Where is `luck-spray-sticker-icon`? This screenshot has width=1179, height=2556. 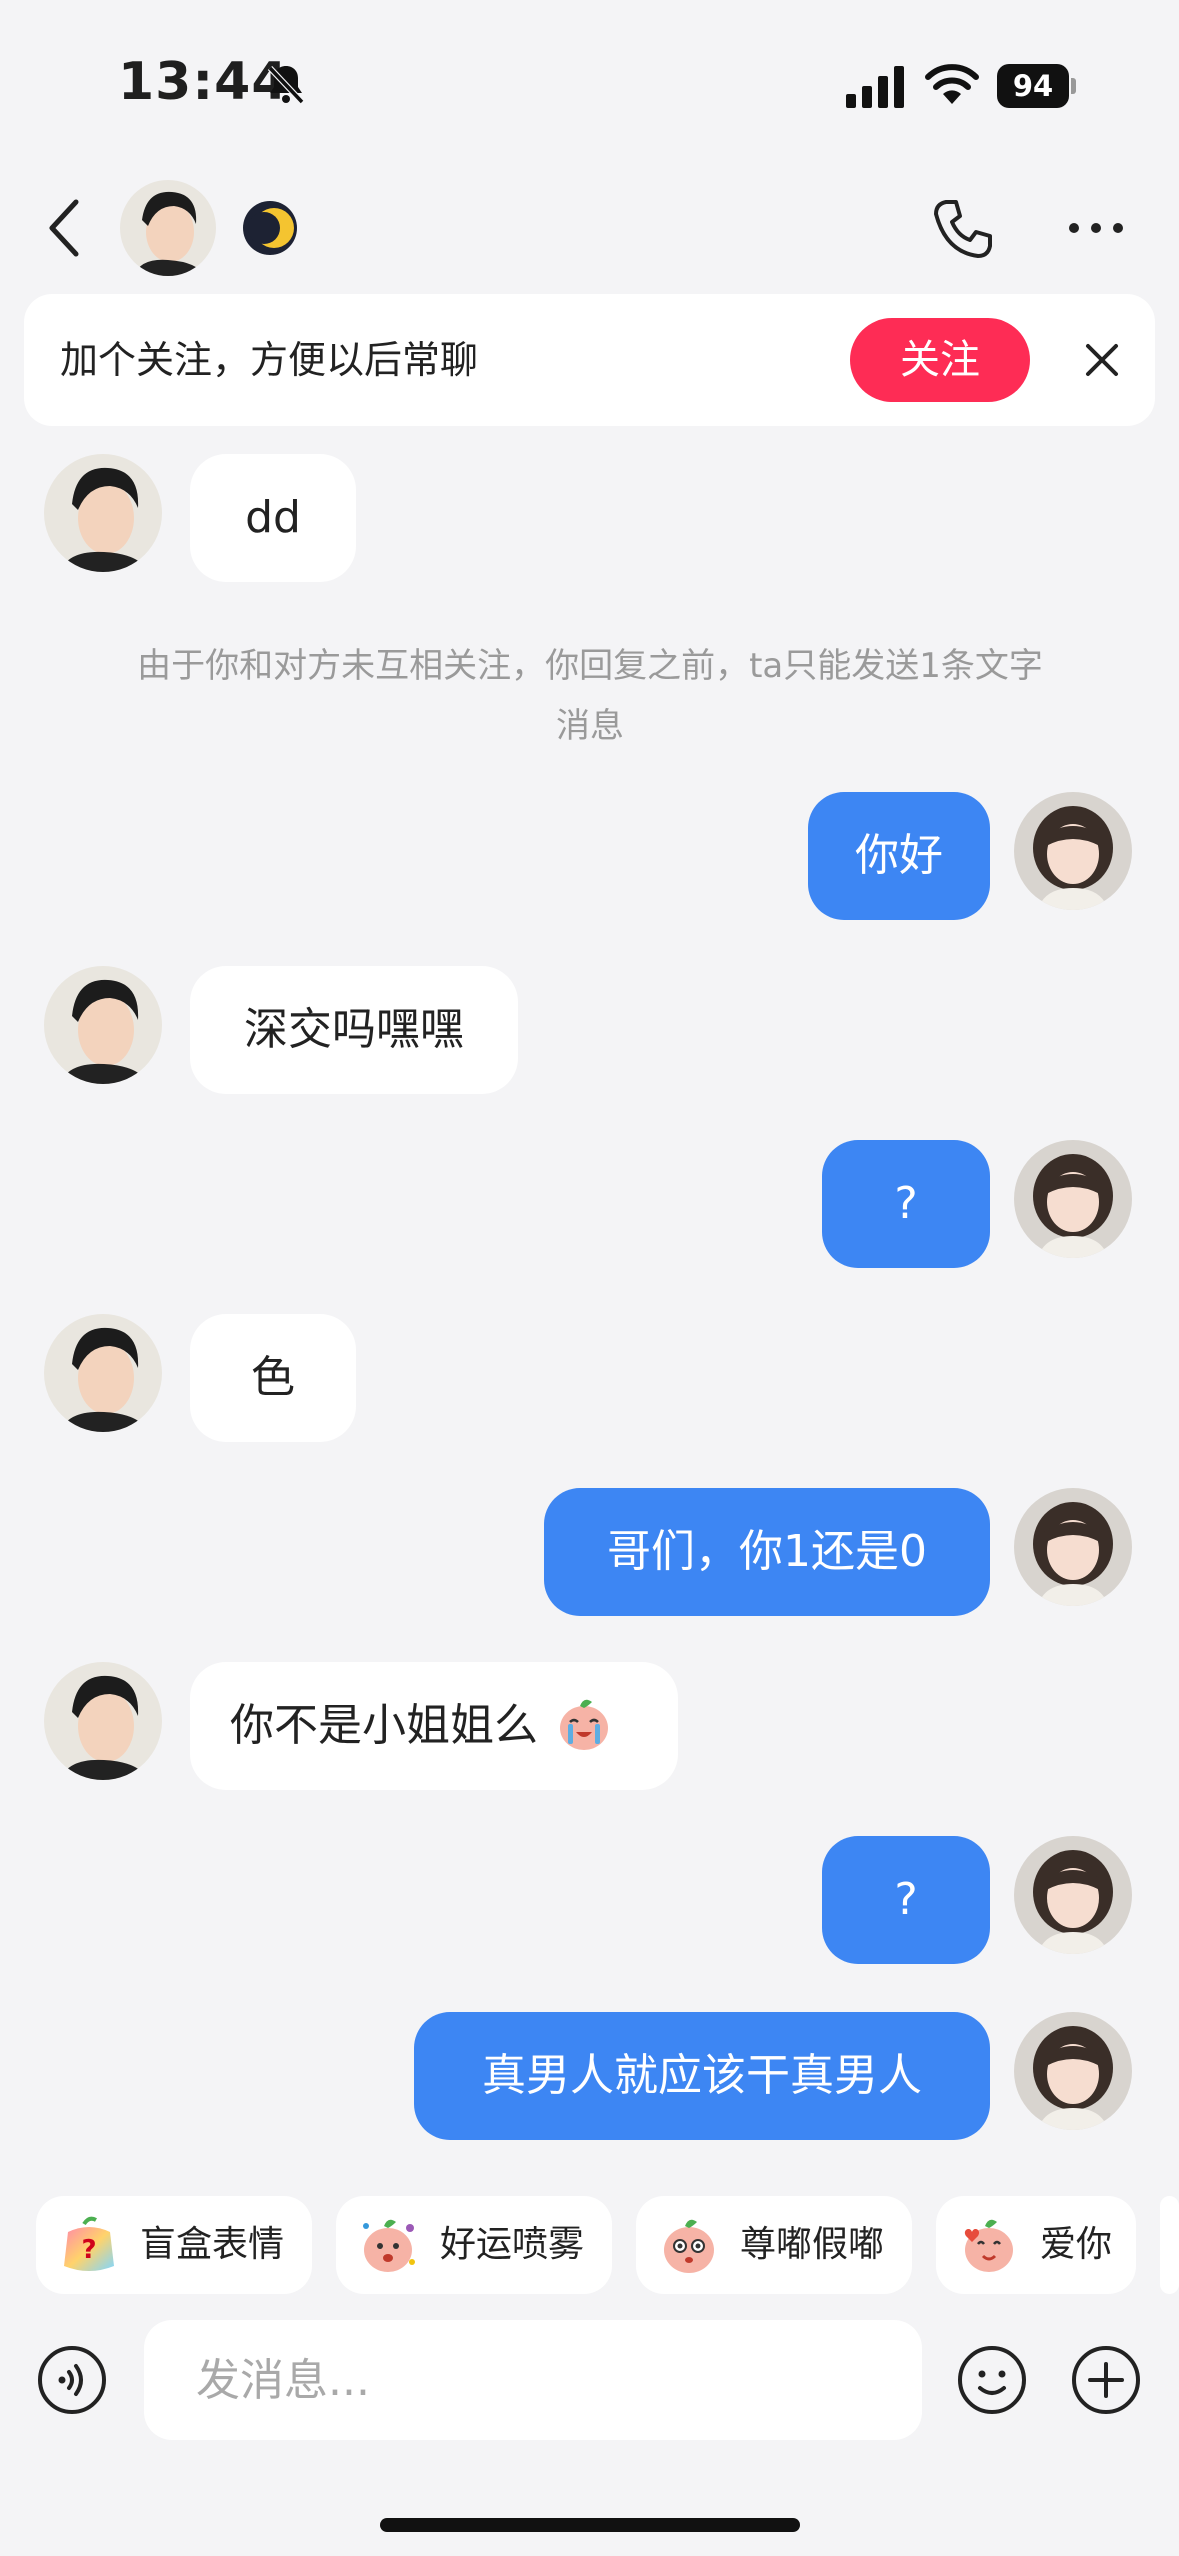
luck-spray-sticker-icon is located at coordinates (389, 2245).